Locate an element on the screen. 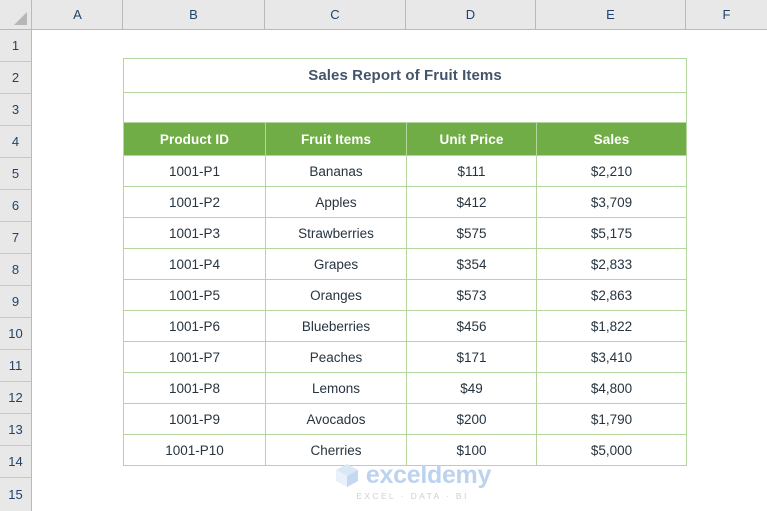 The width and height of the screenshot is (767, 511). table-row: 1001-P4 Grapes $354 $2,833 is located at coordinates (405, 264).